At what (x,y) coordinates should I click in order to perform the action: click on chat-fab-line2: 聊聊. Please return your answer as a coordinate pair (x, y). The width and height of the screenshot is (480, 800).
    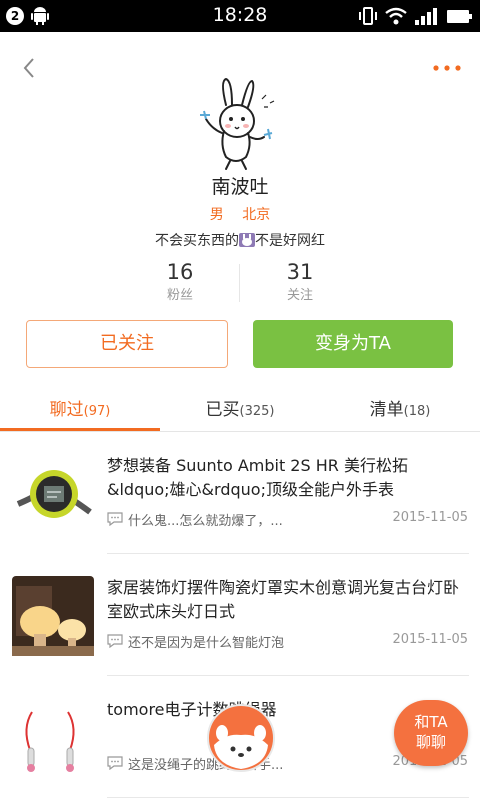
    Looking at the image, I should click on (430, 742).